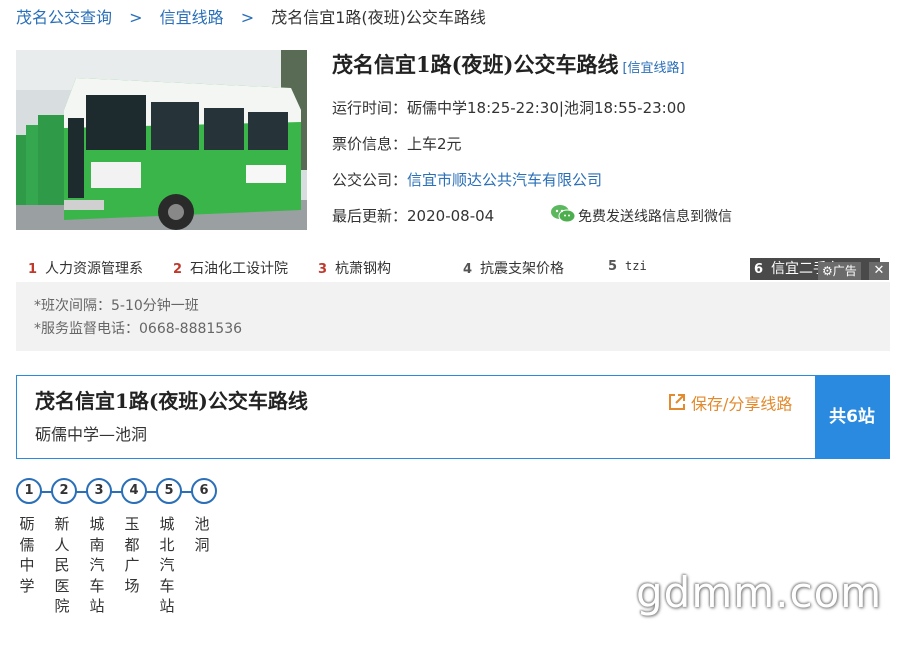 The width and height of the screenshot is (906, 654). I want to click on breadcrumb: 茂名公交查询 > 信宜线路 > 茂名信宜1路(夜班)公交车路线, so click(251, 18).